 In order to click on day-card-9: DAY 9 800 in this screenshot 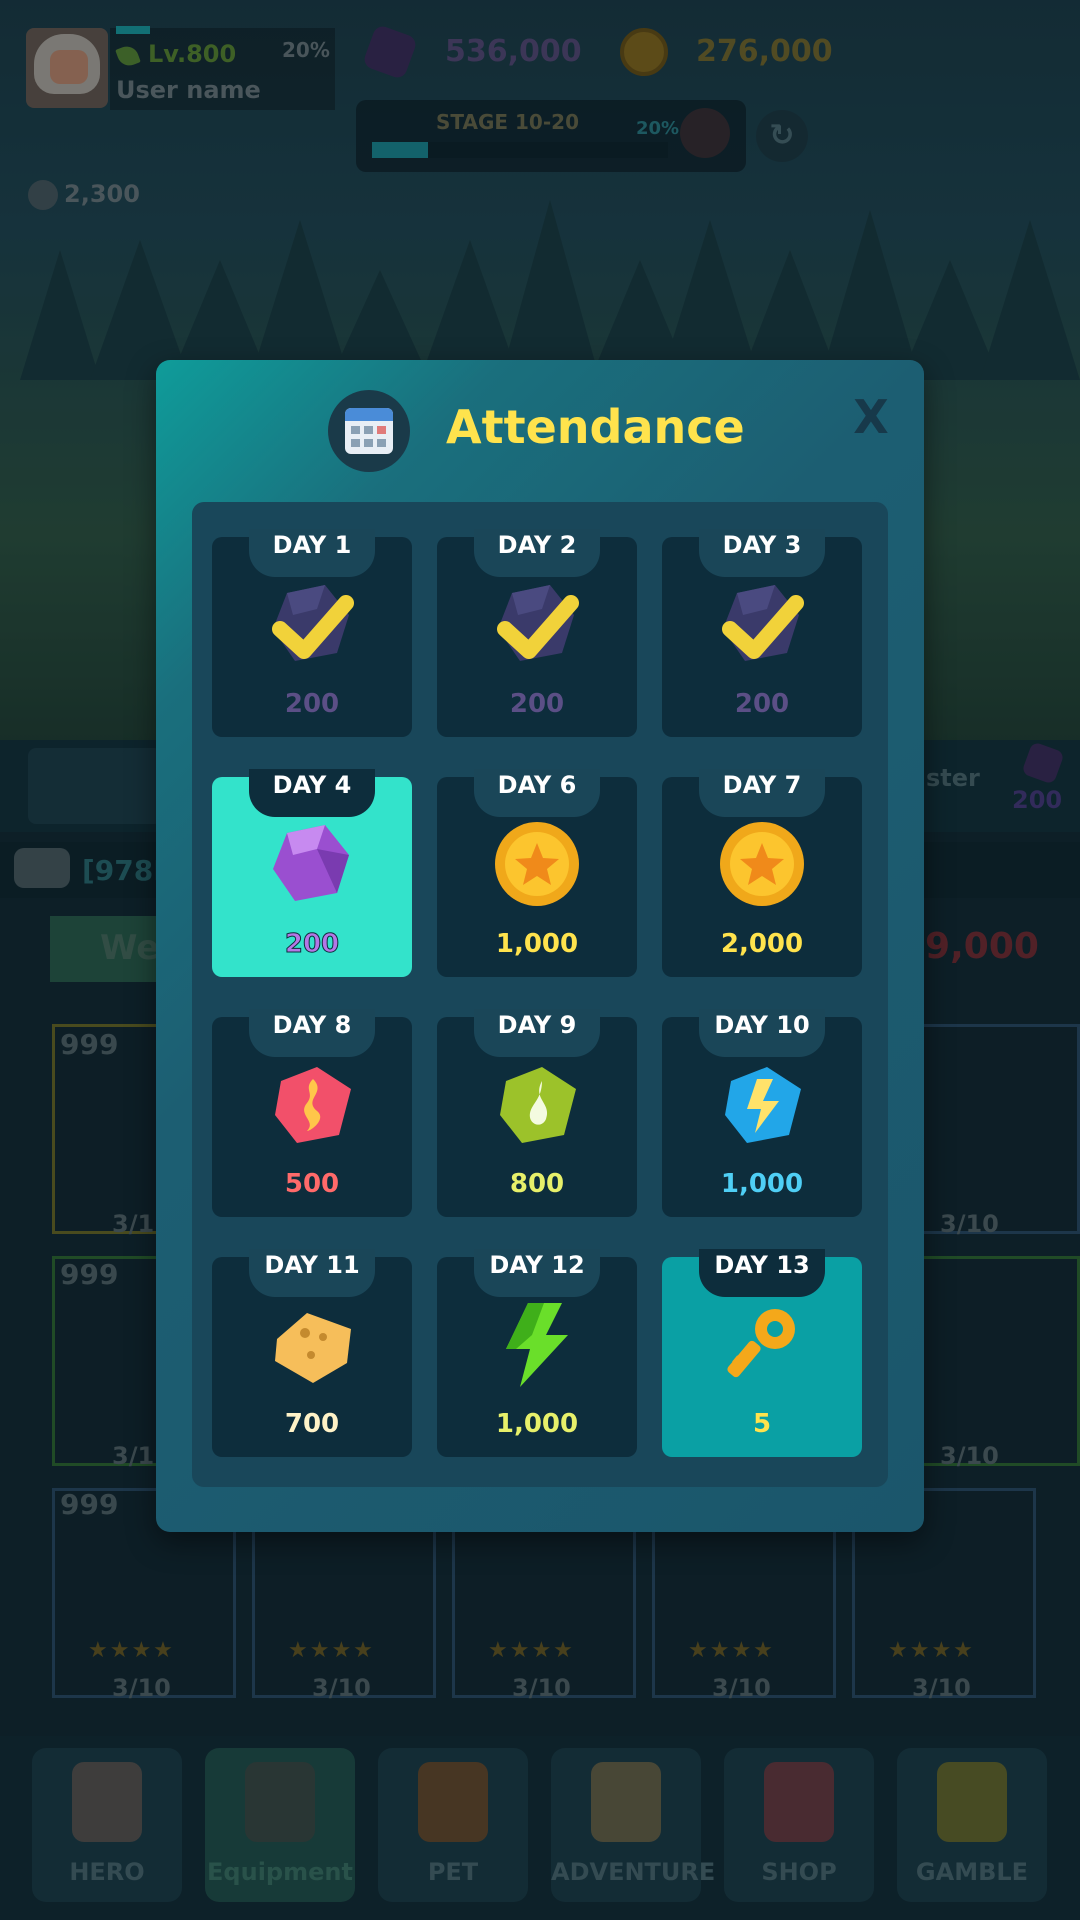, I will do `click(537, 1113)`.